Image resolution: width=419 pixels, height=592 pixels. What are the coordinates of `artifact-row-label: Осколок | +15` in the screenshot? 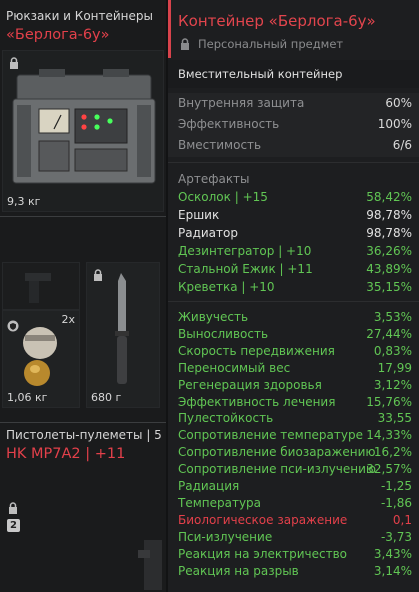 It's located at (223, 197).